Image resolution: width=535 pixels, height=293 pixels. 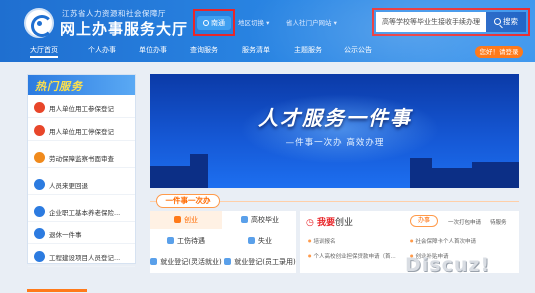 I want to click on banner-title: 人才服务一件事, so click(x=335, y=118).